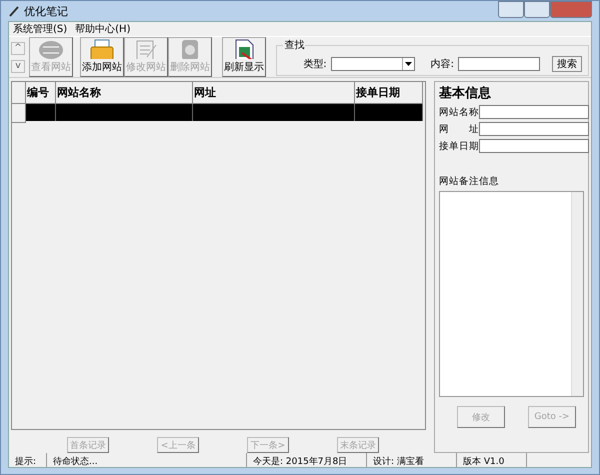  I want to click on folder-icon, so click(101, 49).